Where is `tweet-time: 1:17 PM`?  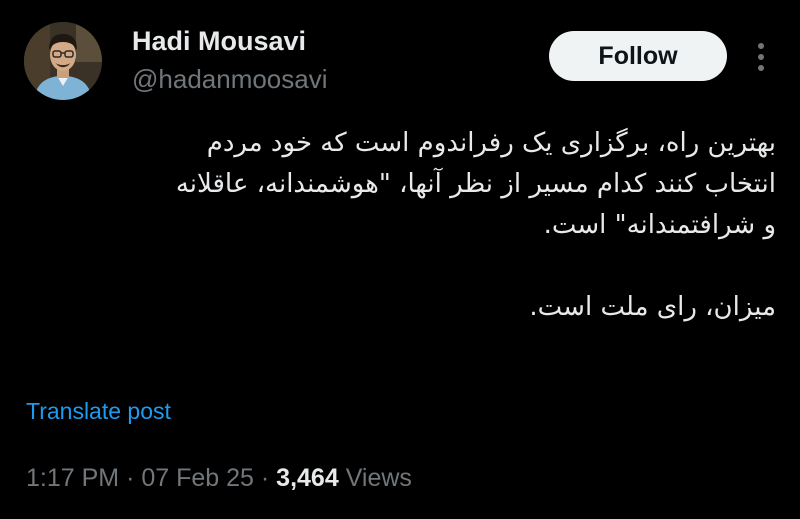 tweet-time: 1:17 PM is located at coordinates (72, 478).